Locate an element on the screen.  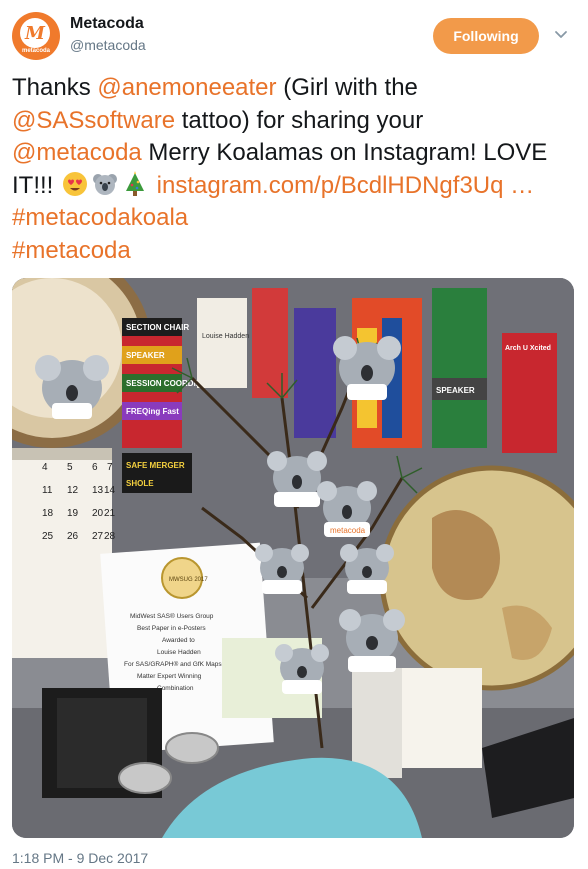
calendar-day: 11 is located at coordinates (47, 490).